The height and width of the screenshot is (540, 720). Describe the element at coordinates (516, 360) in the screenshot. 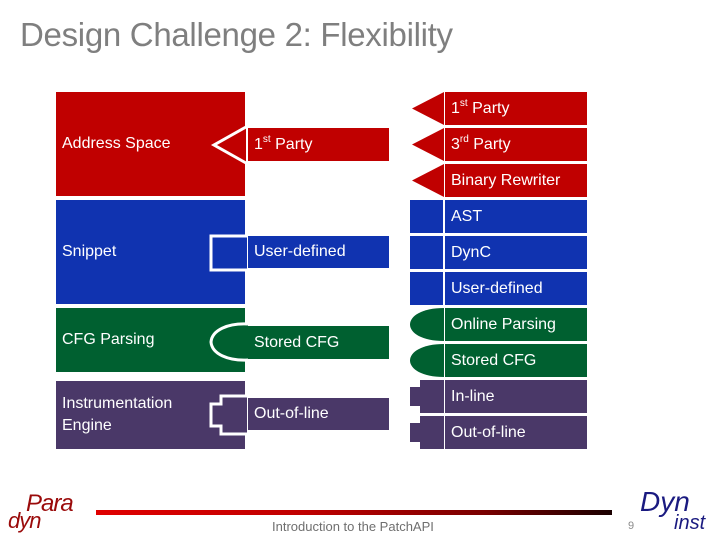

I see `option-stored-cfg: Stored CFG` at that location.